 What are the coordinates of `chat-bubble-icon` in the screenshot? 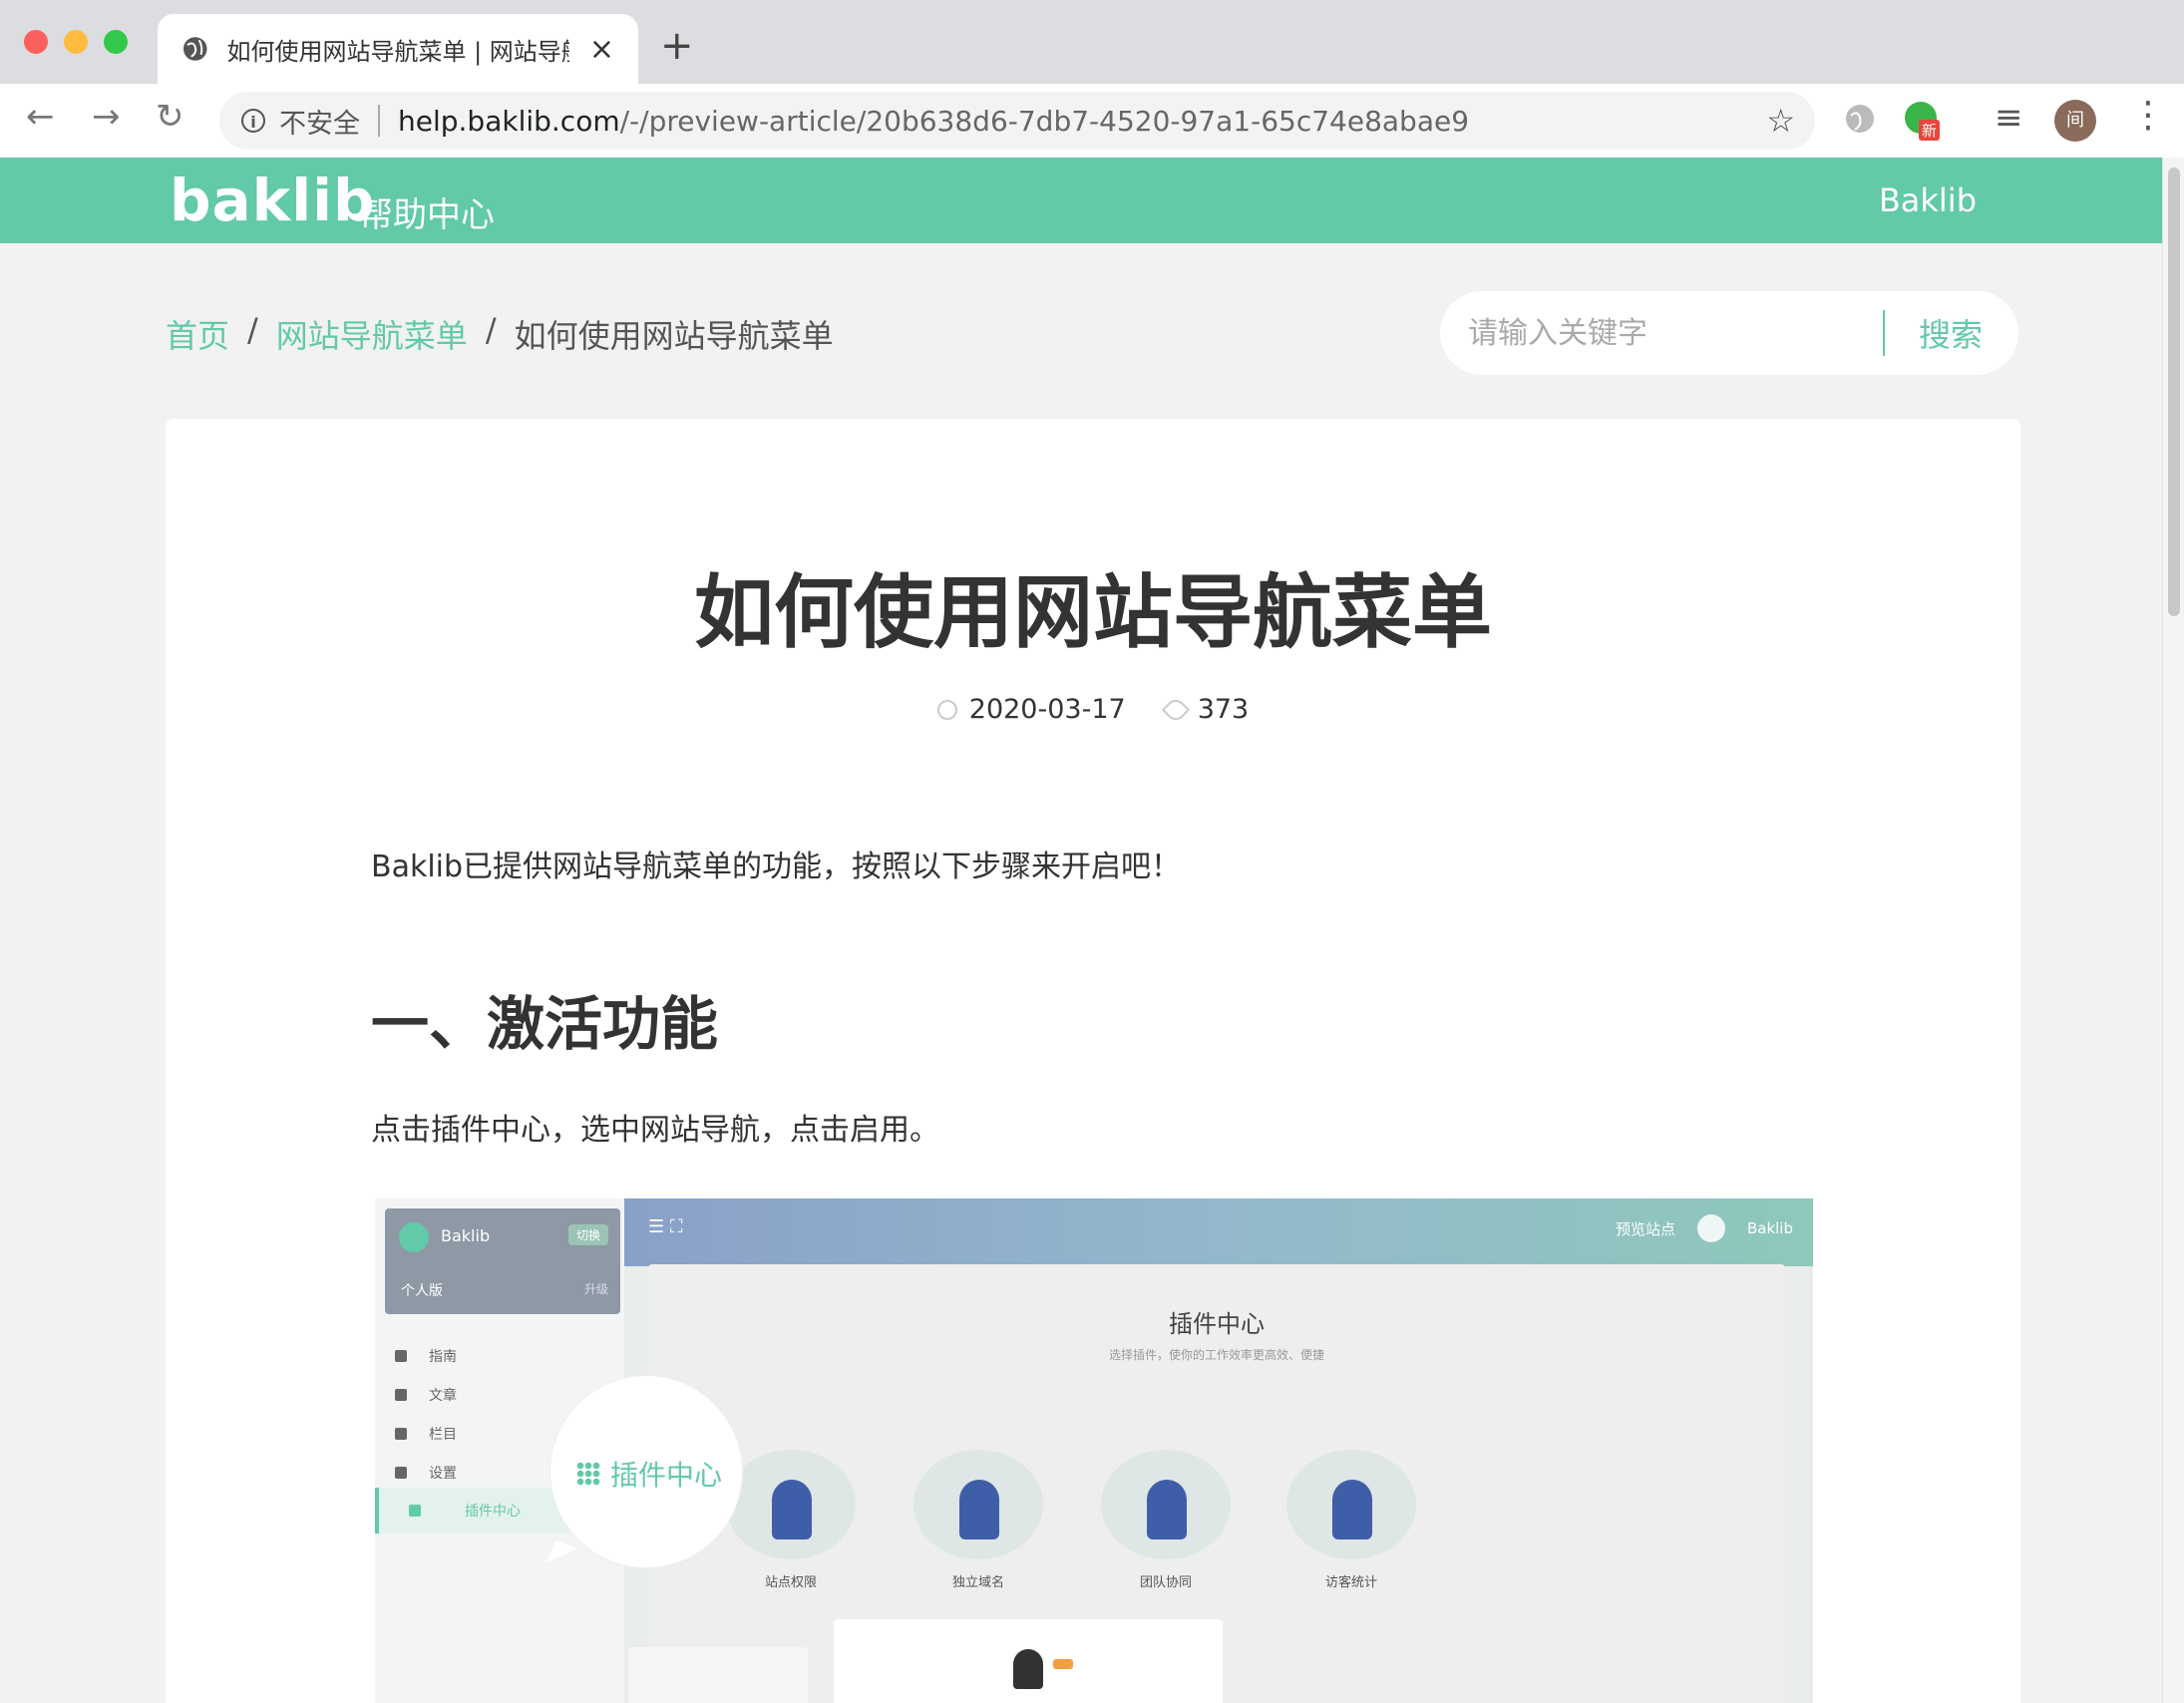 It's located at (1063, 1664).